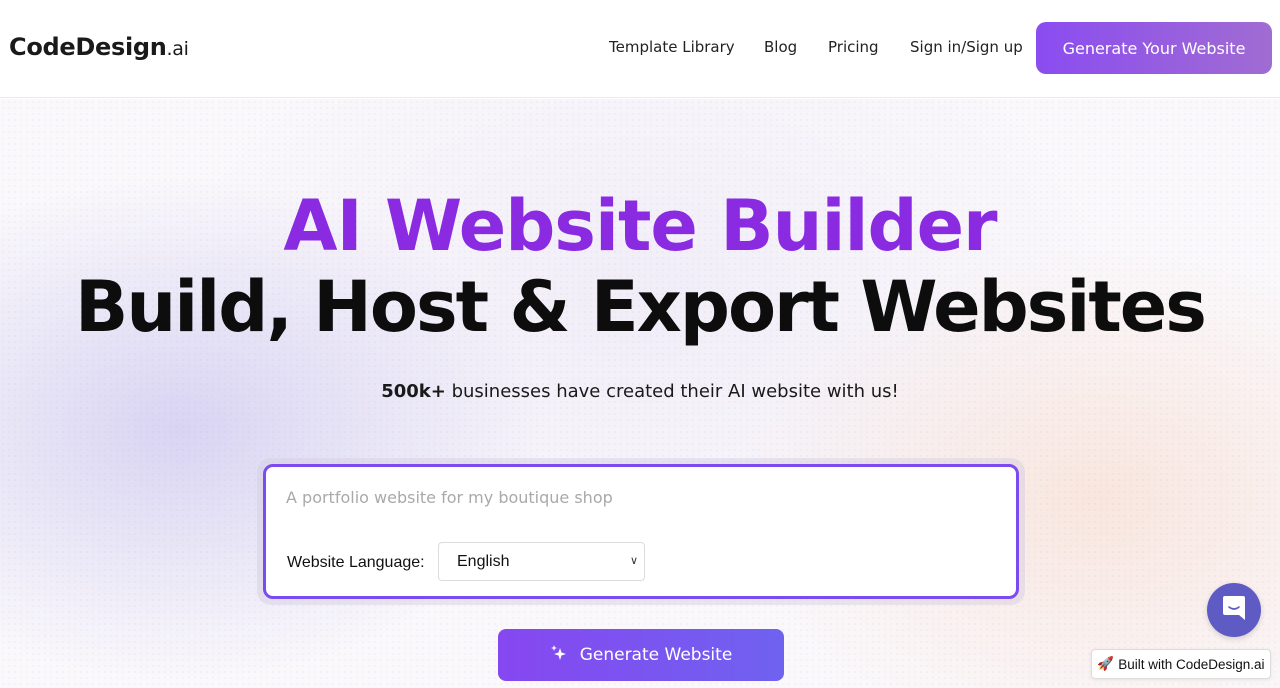 The width and height of the screenshot is (1280, 688). I want to click on stat-count: 500k+, so click(413, 391).